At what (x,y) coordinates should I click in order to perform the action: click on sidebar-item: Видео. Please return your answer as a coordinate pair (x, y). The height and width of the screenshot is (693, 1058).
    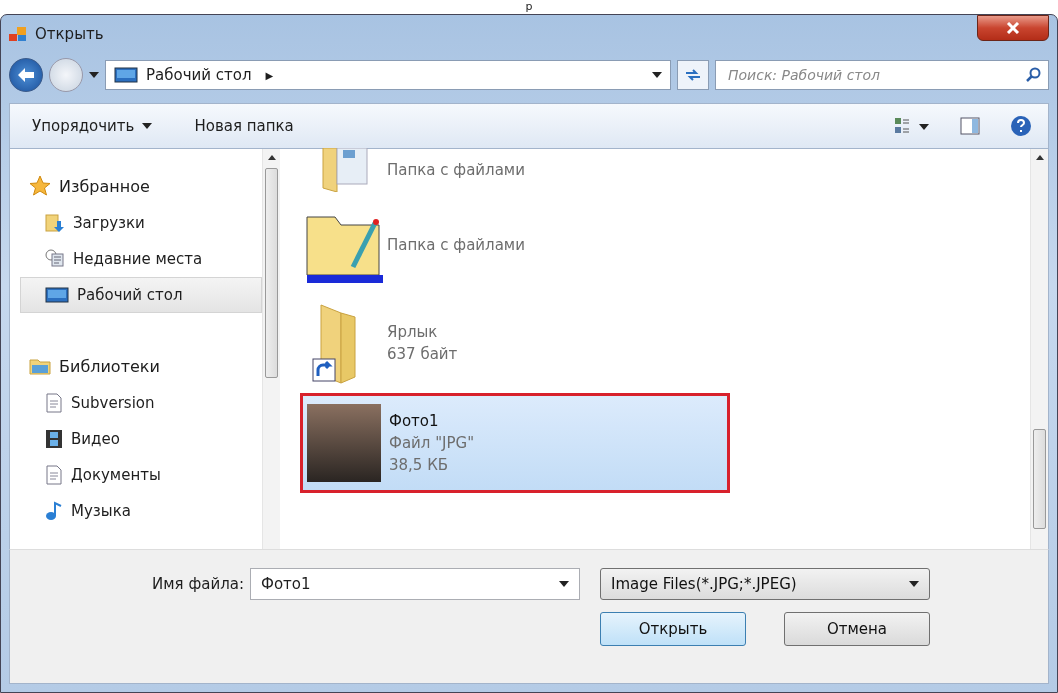
    Looking at the image, I should click on (141, 439).